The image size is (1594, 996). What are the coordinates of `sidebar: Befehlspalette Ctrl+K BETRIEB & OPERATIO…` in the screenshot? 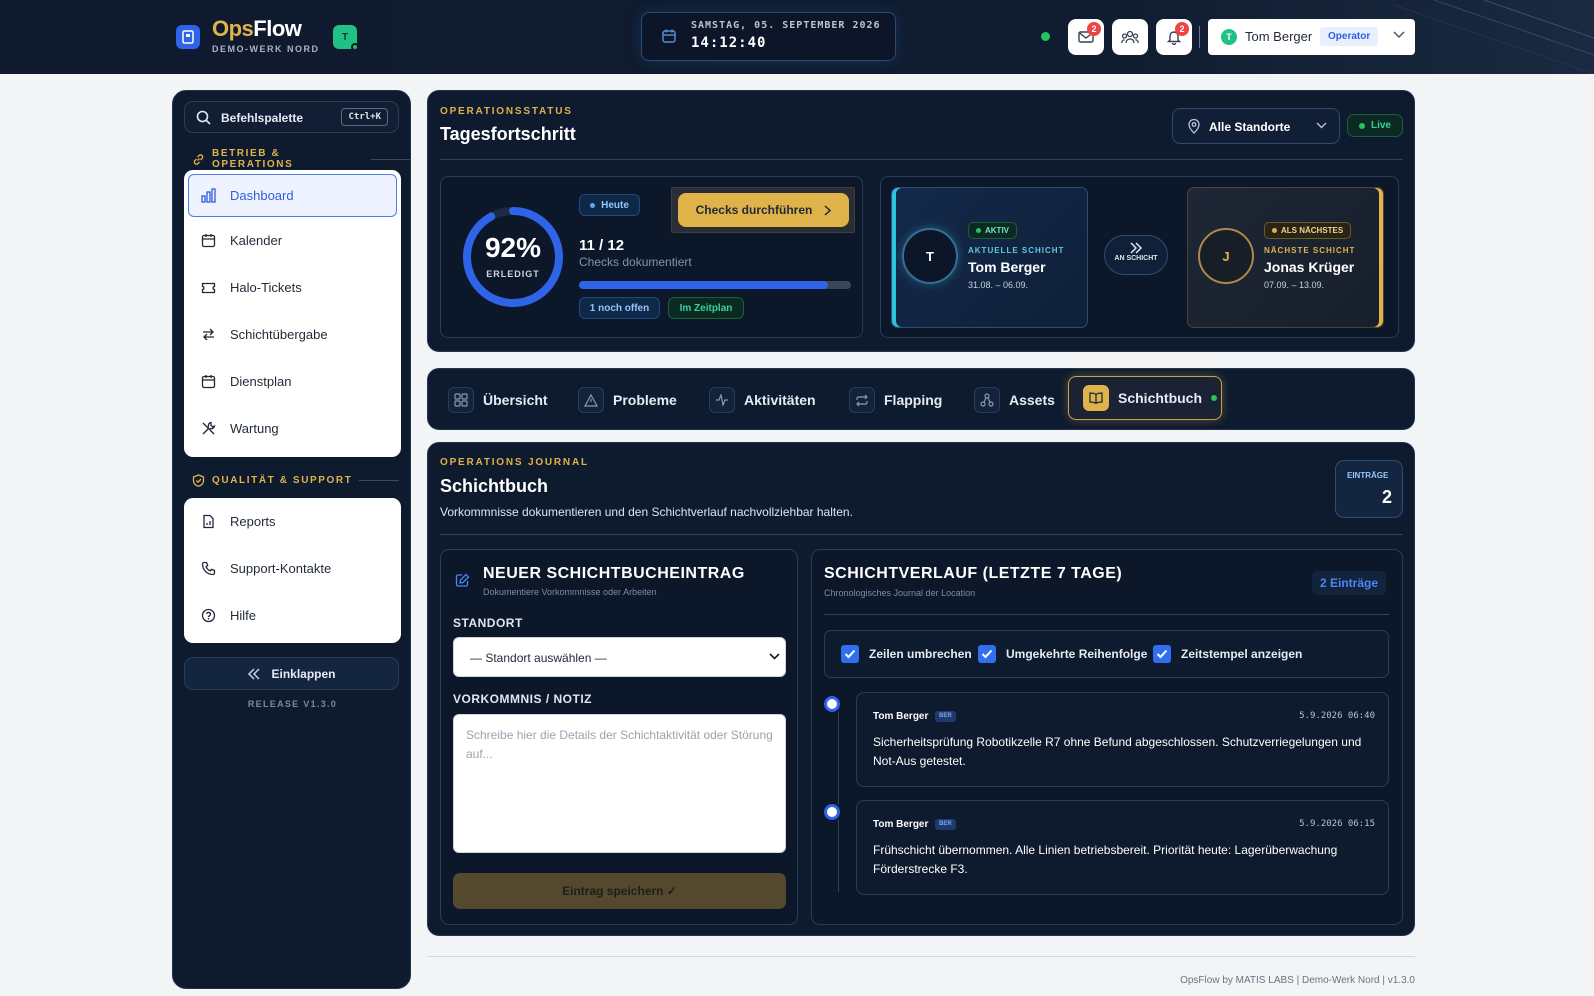 It's located at (291, 539).